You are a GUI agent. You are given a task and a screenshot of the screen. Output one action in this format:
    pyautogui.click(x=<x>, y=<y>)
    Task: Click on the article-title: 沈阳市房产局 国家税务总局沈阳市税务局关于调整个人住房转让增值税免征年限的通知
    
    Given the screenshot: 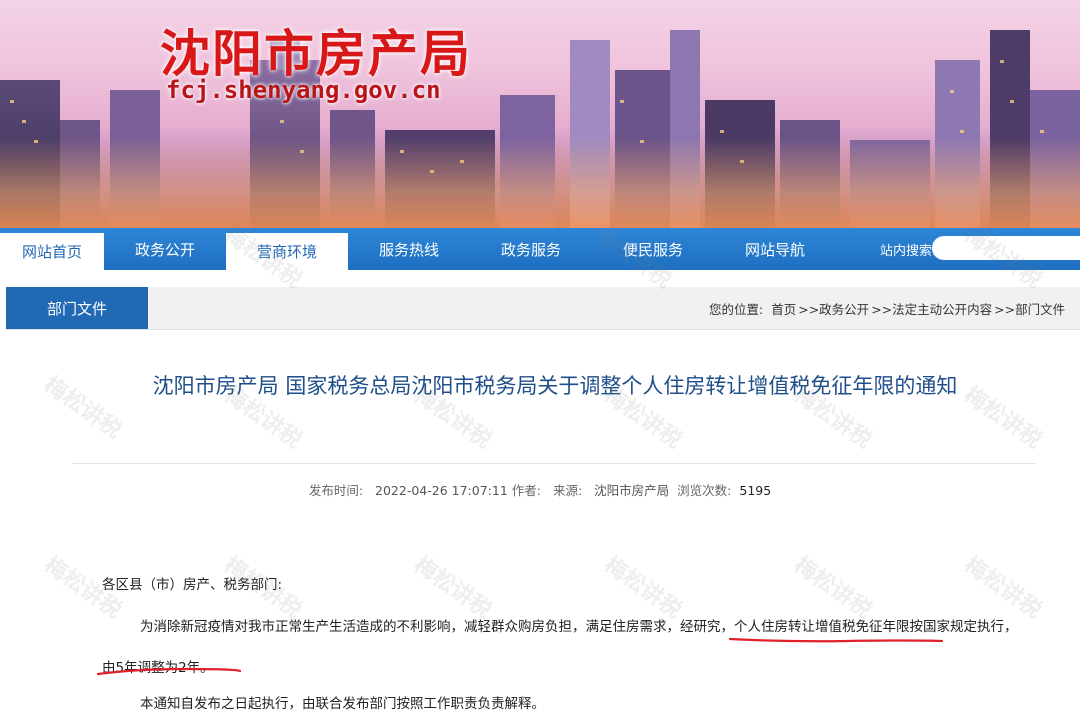 What is the action you would take?
    pyautogui.click(x=555, y=386)
    